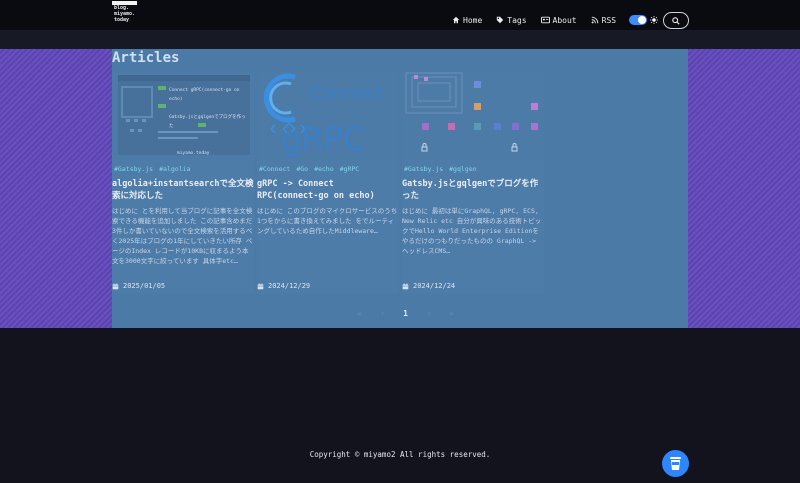 The image size is (800, 483). Describe the element at coordinates (312, 169) in the screenshot. I see `tag-list: #Connect #Go #echo #gRPC` at that location.